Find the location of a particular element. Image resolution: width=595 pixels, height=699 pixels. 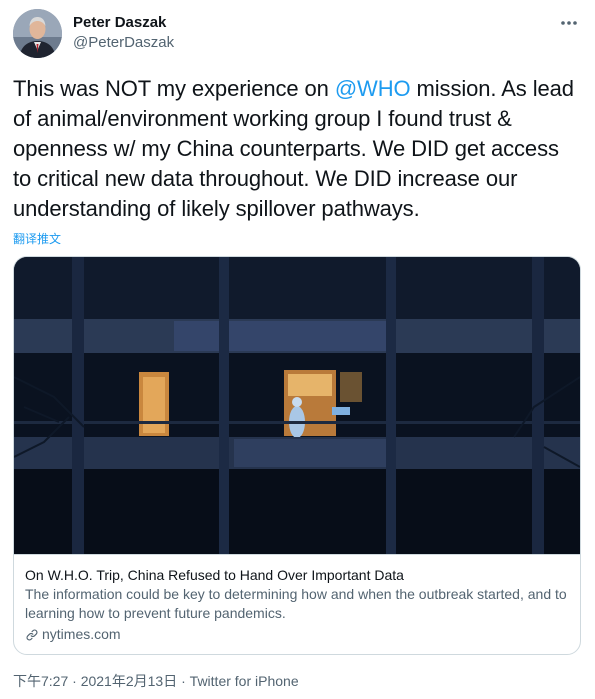

translate-tweet-link: 翻译推文 is located at coordinates (37, 238).